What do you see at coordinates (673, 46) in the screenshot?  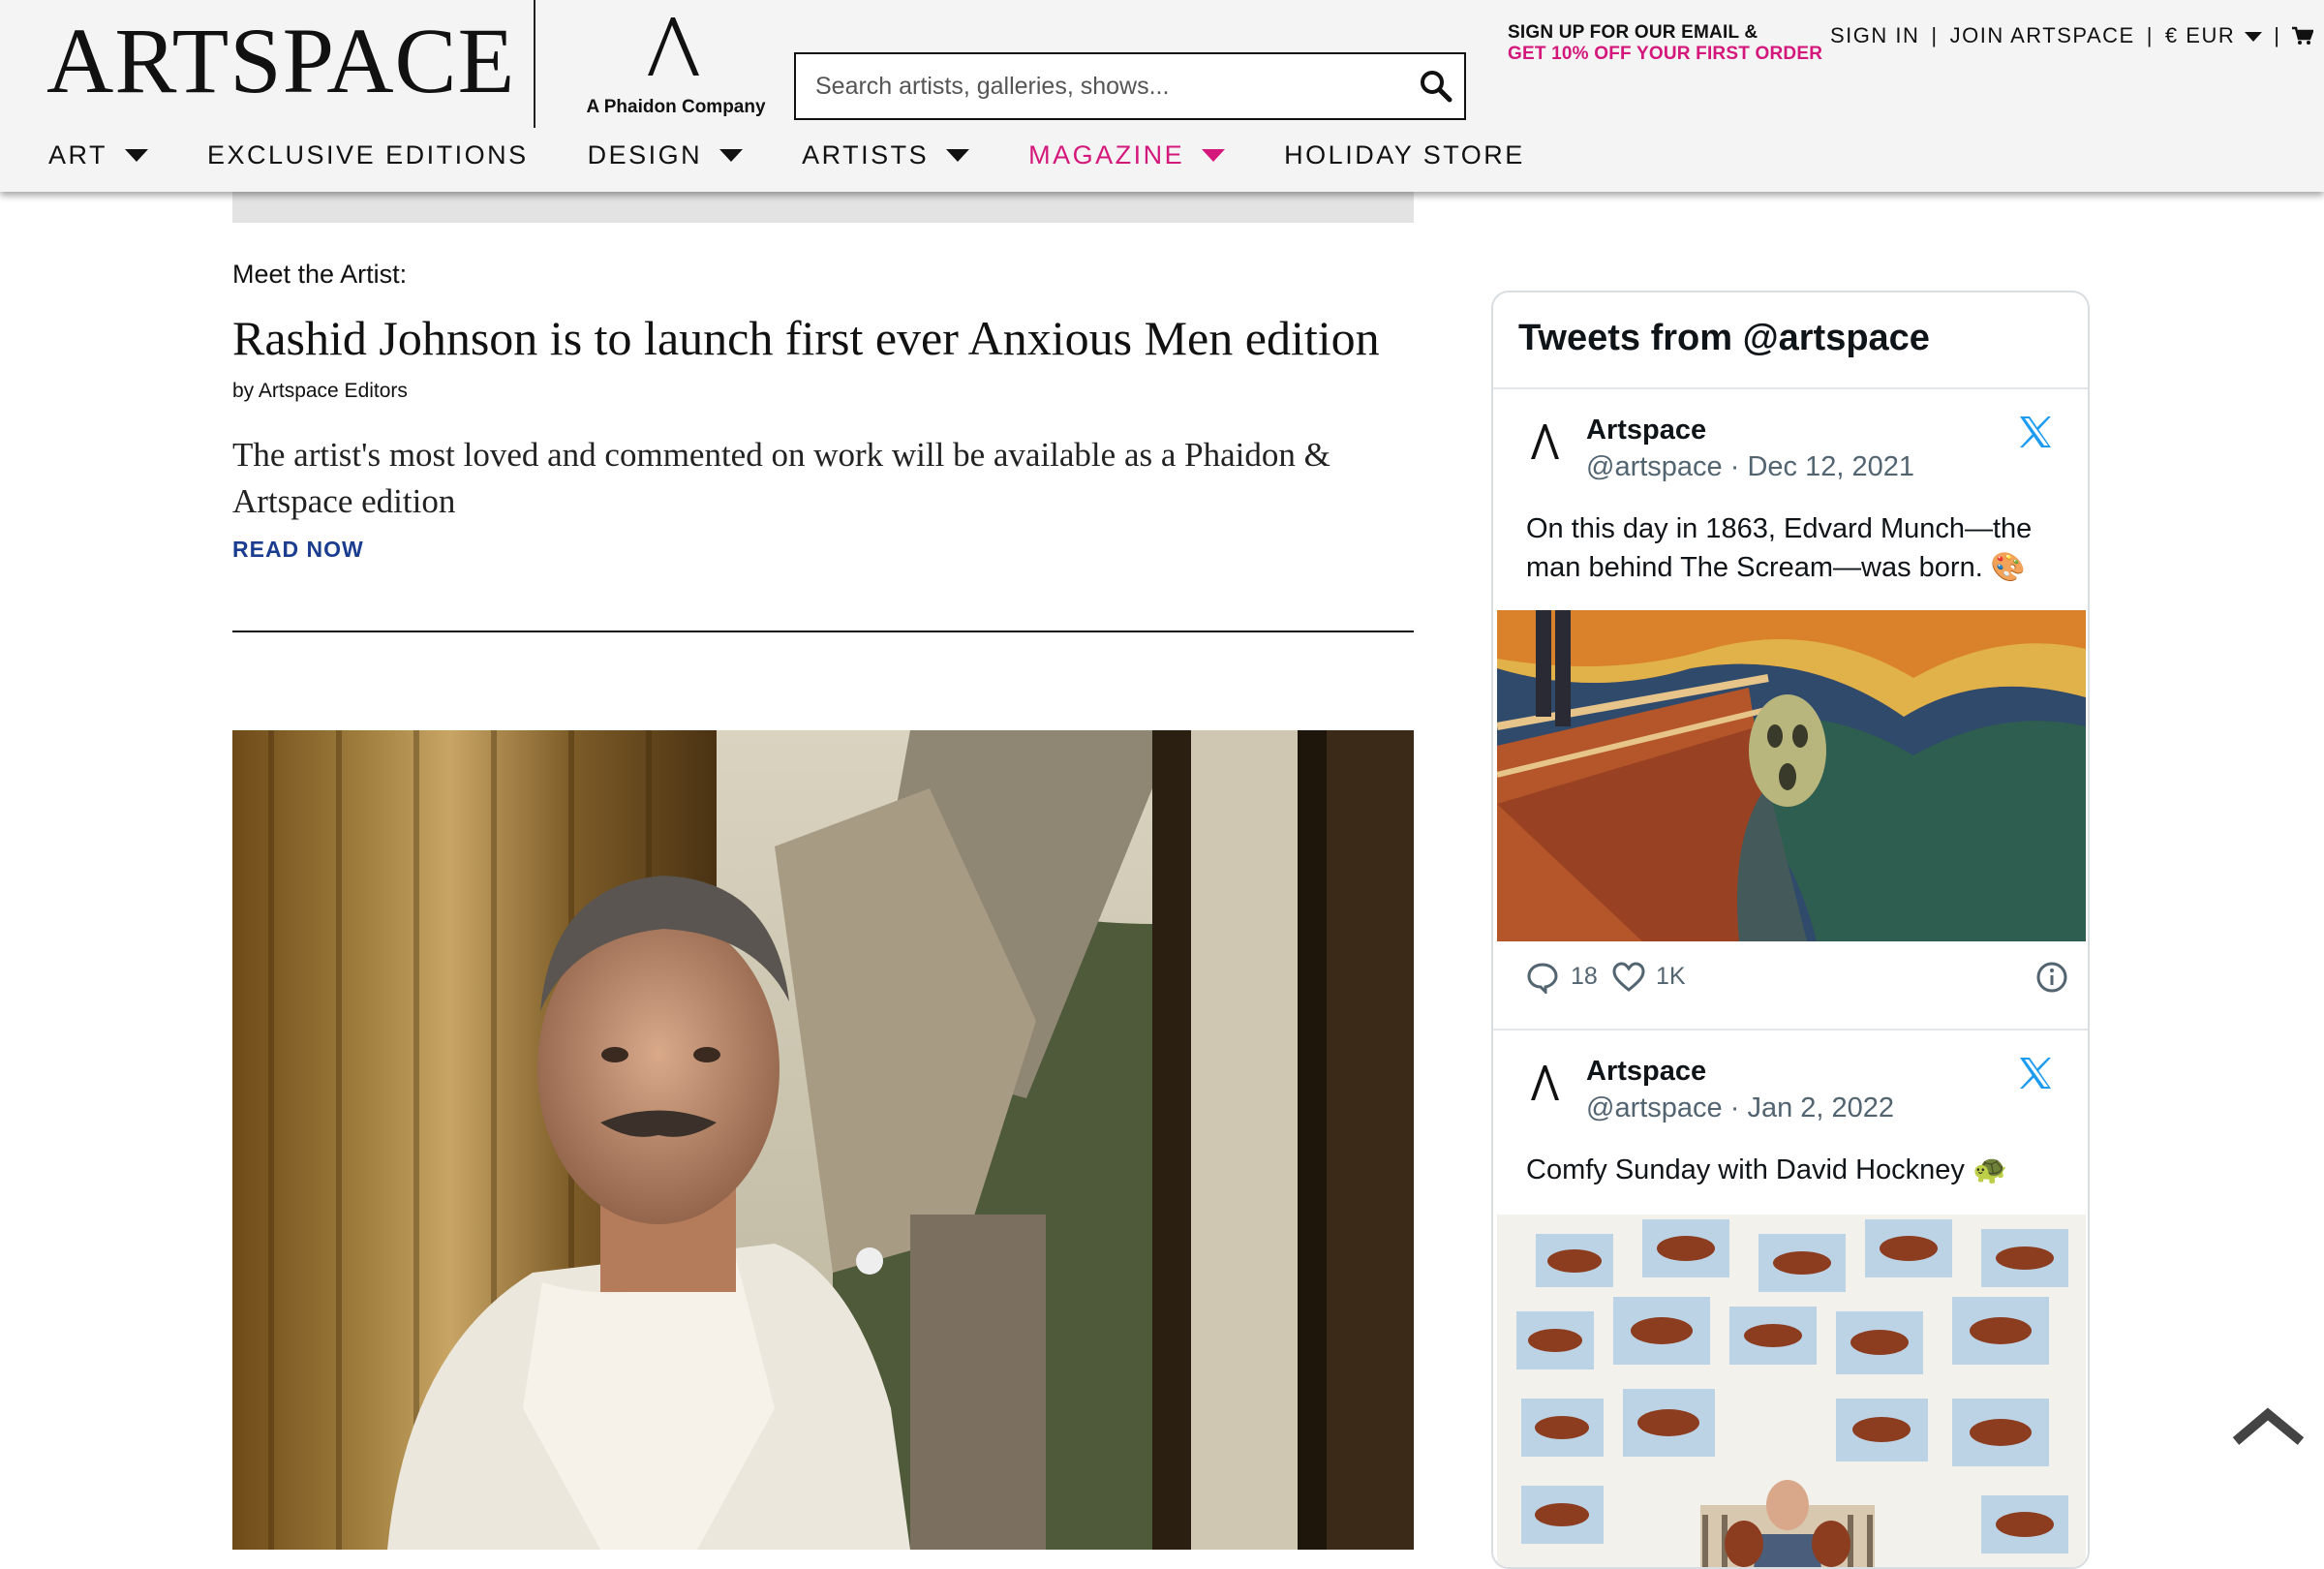 I see `phaidon-lambda-logo` at bounding box center [673, 46].